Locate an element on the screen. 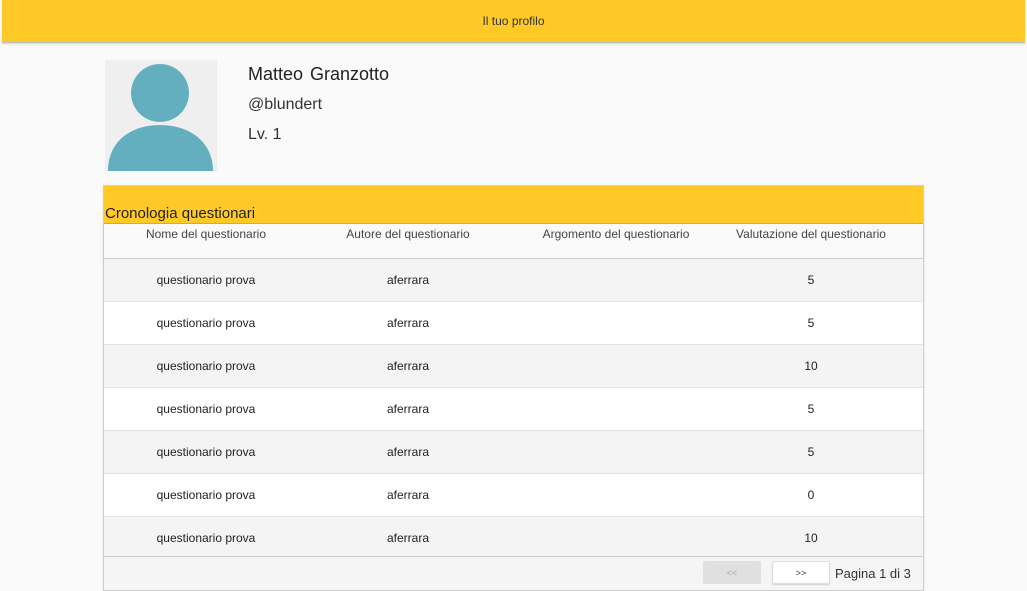 This screenshot has width=1027, height=591. column-header-name: Nome del questionario is located at coordinates (206, 234).